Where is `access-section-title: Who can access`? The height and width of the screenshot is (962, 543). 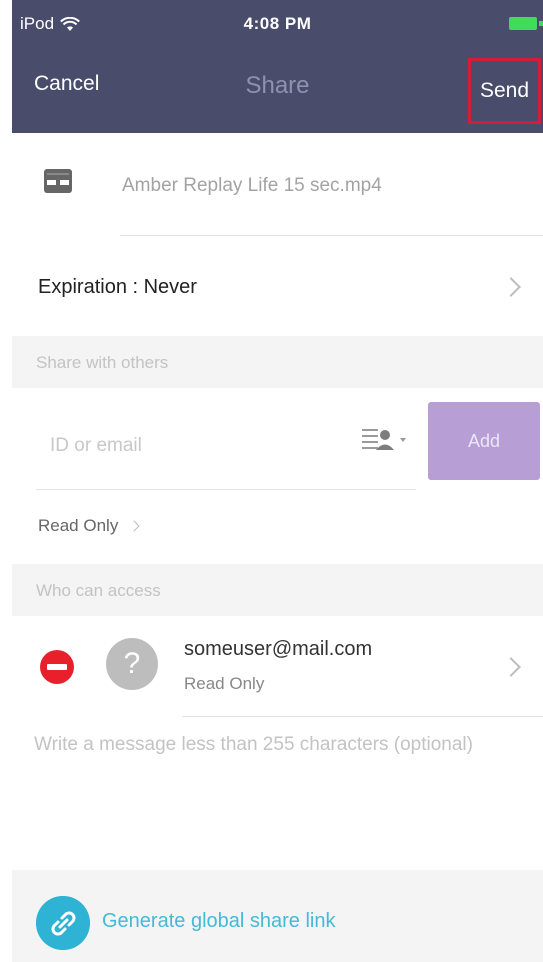 access-section-title: Who can access is located at coordinates (98, 590).